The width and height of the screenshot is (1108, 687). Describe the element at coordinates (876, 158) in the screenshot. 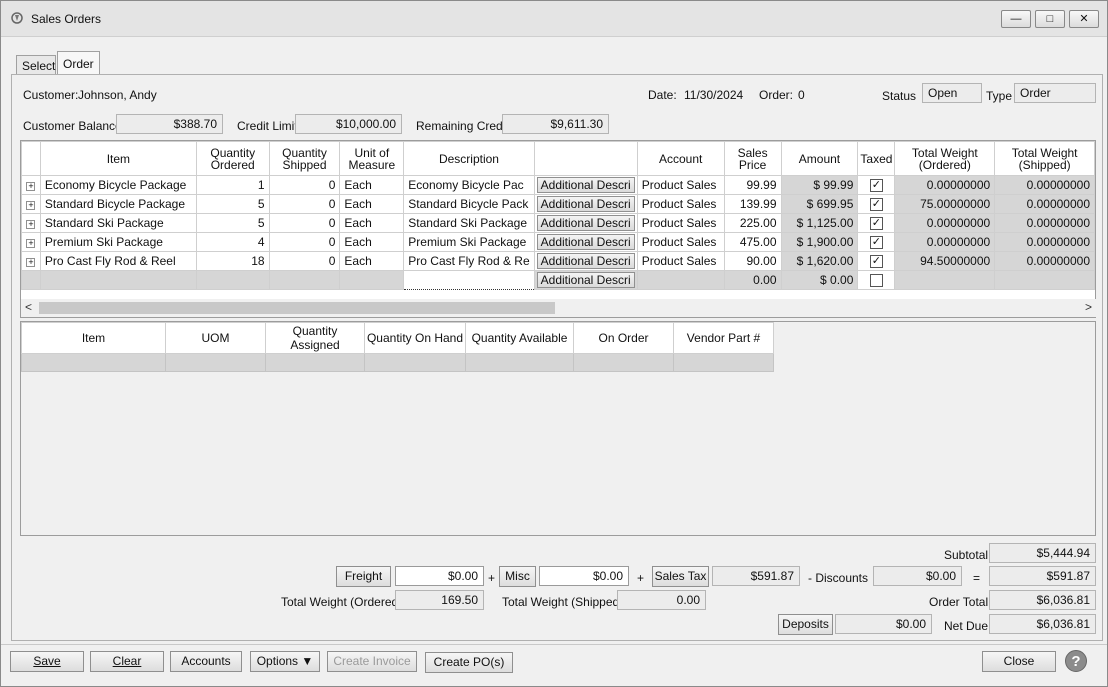

I see `col-taxed: Taxed` at that location.